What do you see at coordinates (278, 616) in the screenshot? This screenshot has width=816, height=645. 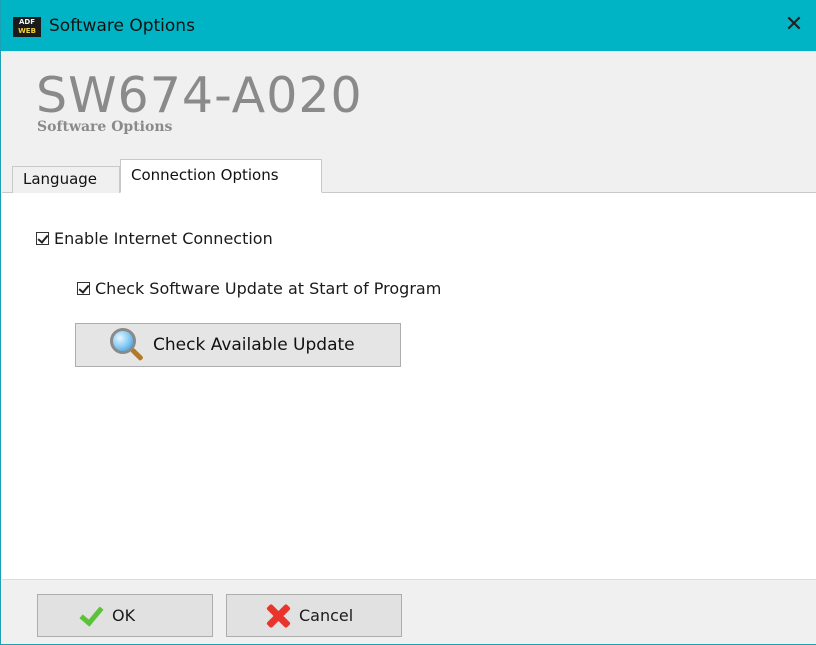 I see `red-x-icon` at bounding box center [278, 616].